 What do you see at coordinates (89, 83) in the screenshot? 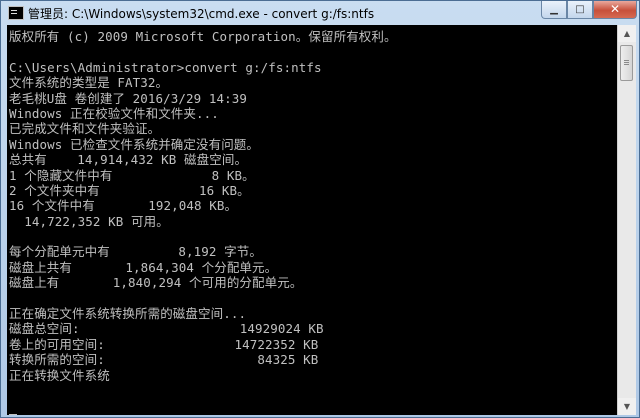
I see `console-line: 文件系统的类型是 FAT32。` at bounding box center [89, 83].